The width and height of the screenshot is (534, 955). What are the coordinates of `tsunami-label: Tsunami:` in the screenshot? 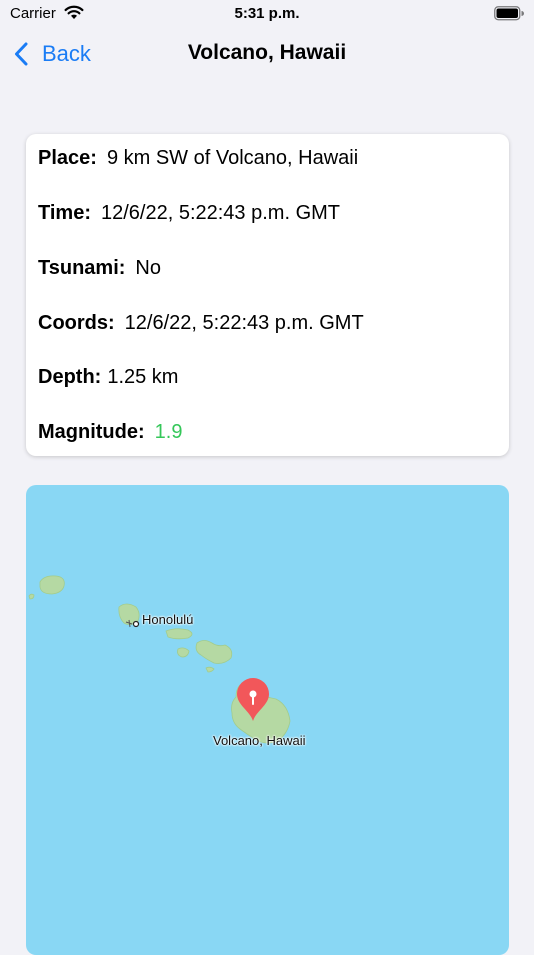 It's located at (82, 268).